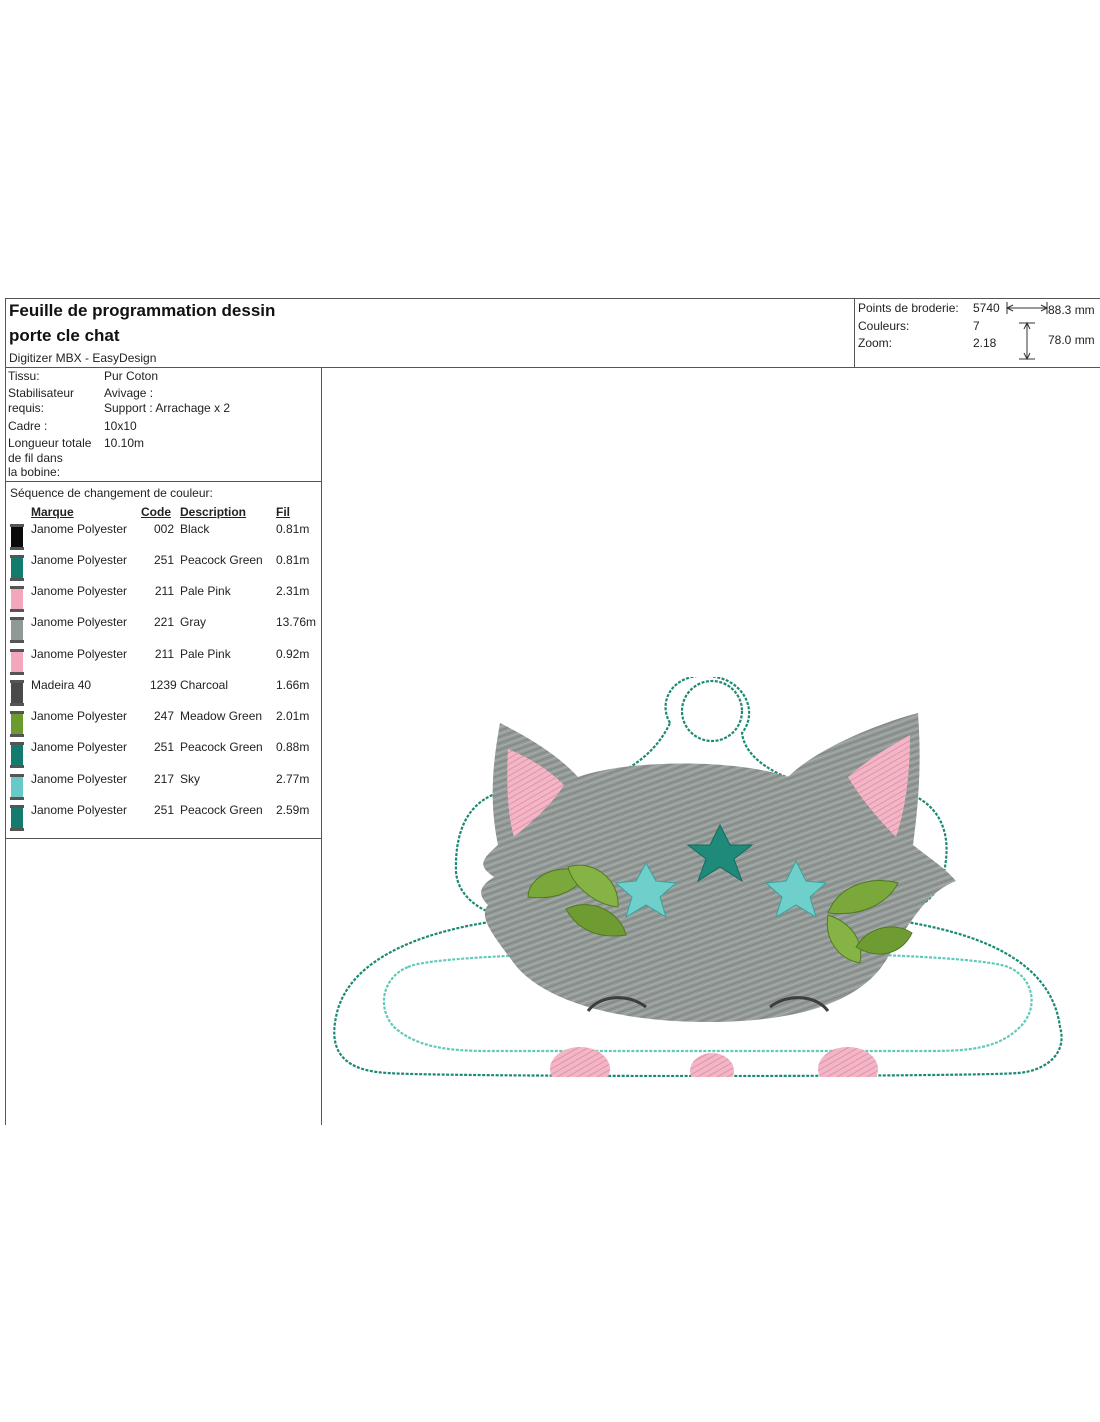 Image resolution: width=1100 pixels, height=1422 pixels. What do you see at coordinates (163, 716) in the screenshot?
I see `thread-code: 247` at bounding box center [163, 716].